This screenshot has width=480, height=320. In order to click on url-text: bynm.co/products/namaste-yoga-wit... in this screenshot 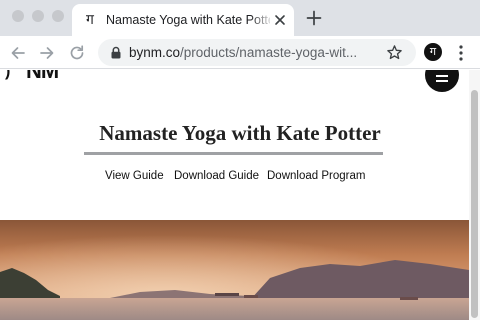, I will do `click(249, 52)`.